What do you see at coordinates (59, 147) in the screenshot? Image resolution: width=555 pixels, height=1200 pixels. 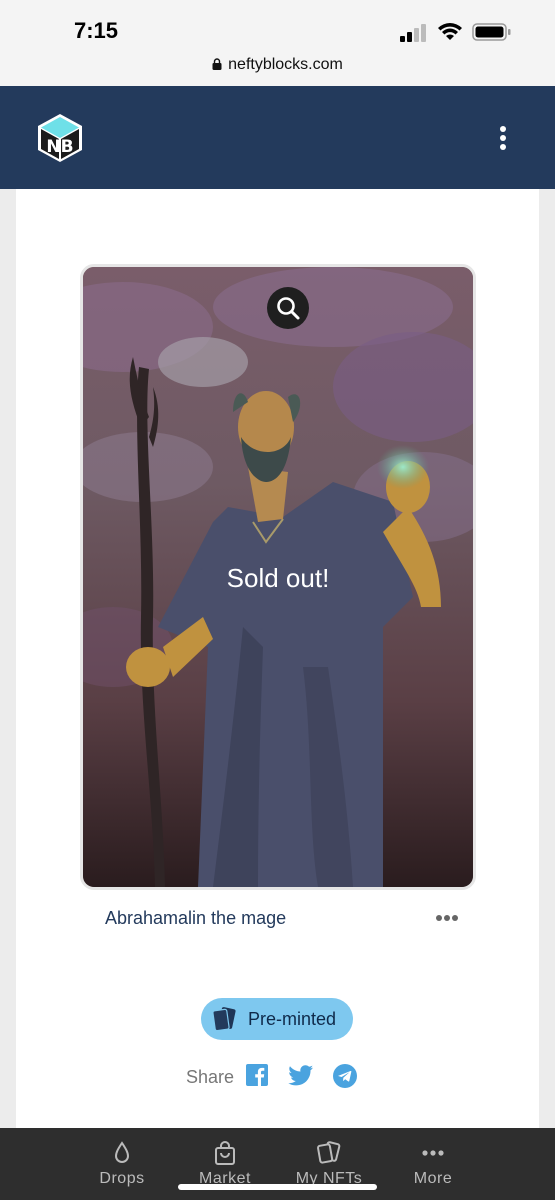 I see `logo-text: NB` at bounding box center [59, 147].